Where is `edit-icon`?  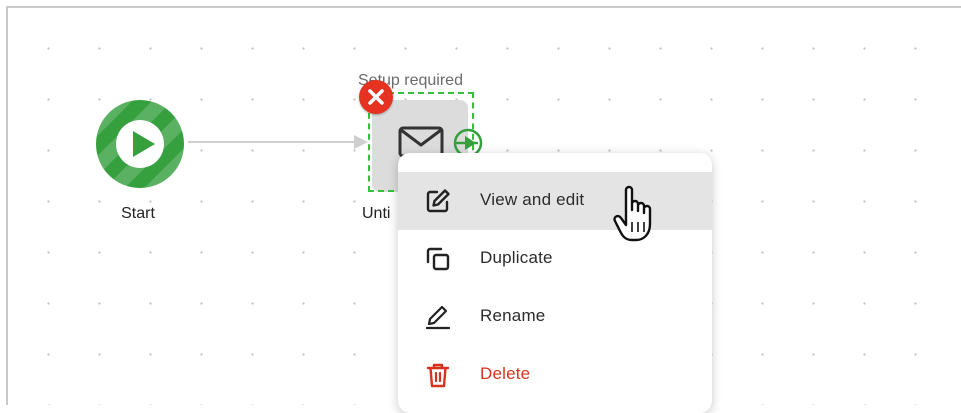
edit-icon is located at coordinates (438, 201).